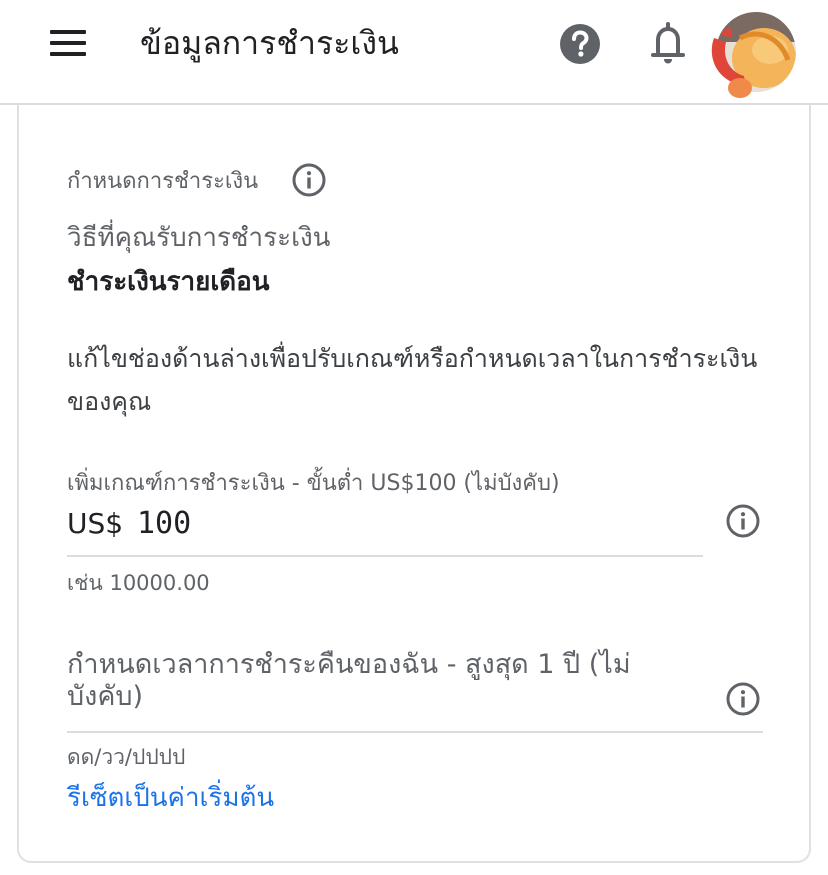 Image resolution: width=828 pixels, height=875 pixels. Describe the element at coordinates (309, 180) in the screenshot. I see `info-icon` at that location.